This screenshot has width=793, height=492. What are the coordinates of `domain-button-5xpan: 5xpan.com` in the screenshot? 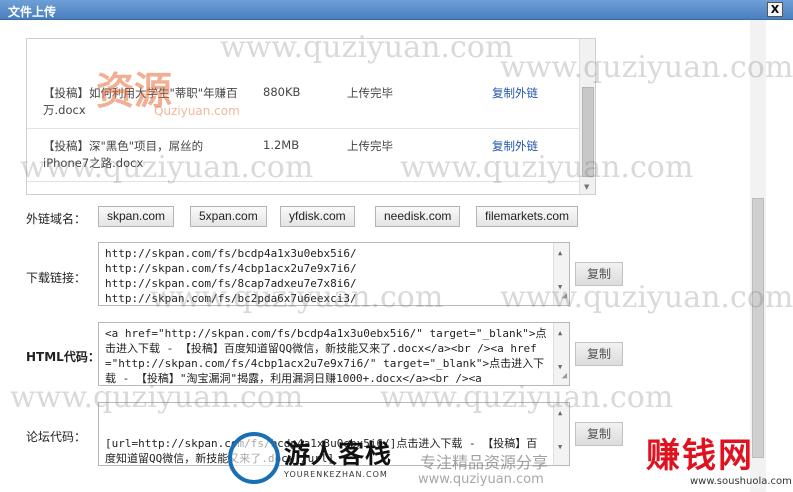 It's located at (228, 216).